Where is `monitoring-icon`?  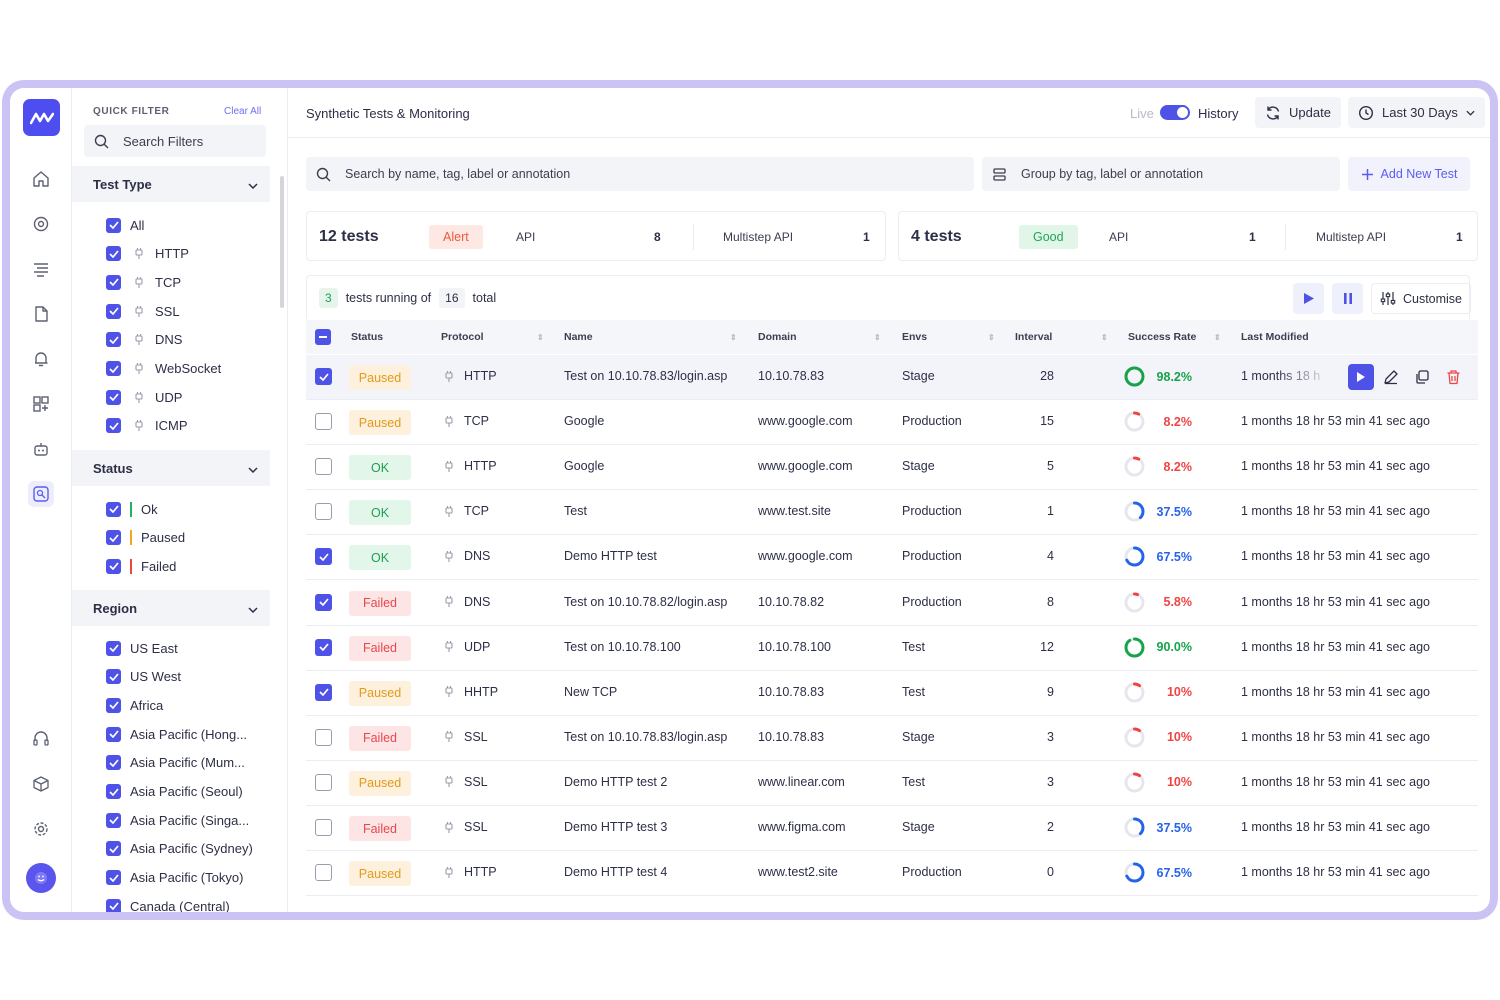 monitoring-icon is located at coordinates (41, 224).